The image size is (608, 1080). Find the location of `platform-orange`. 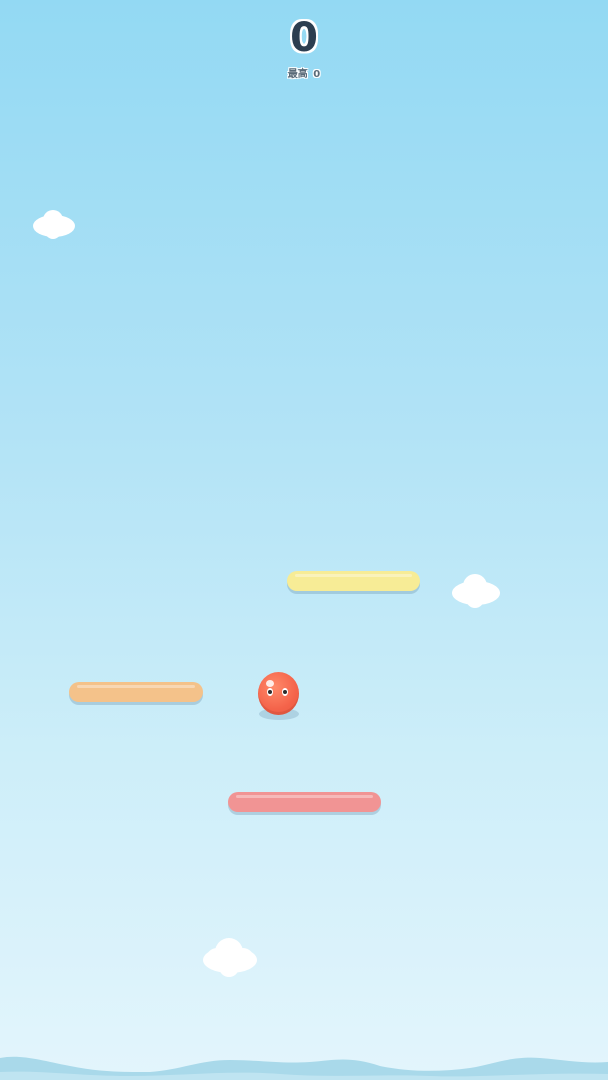

platform-orange is located at coordinates (136, 692).